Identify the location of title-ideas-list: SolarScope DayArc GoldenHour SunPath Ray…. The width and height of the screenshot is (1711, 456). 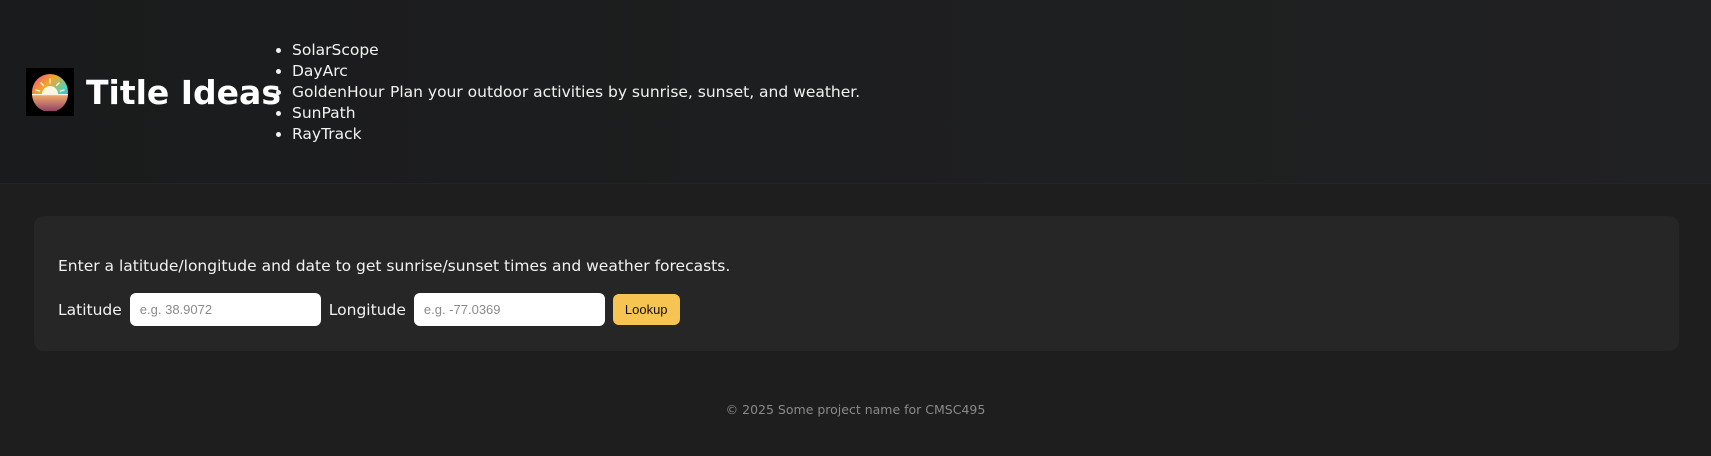
(328, 92).